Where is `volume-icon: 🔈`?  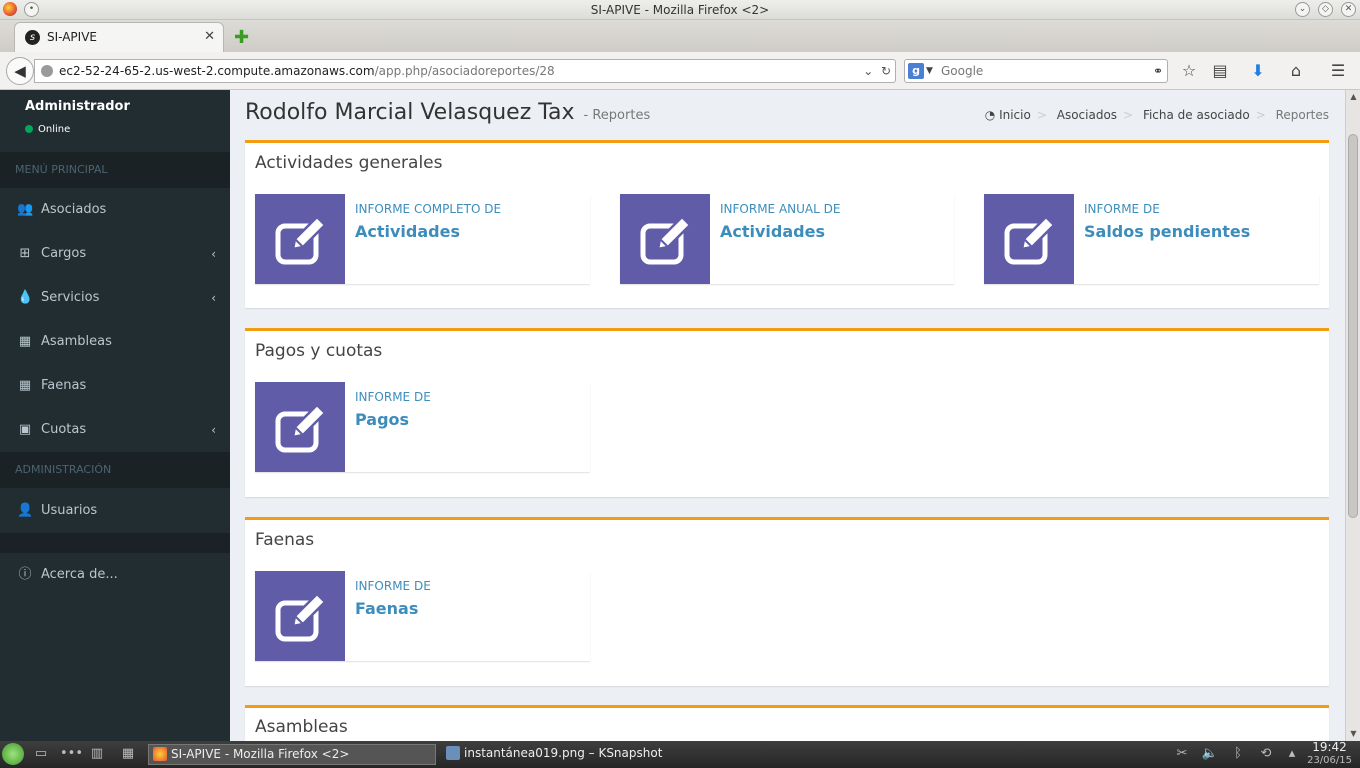 volume-icon: 🔈 is located at coordinates (1210, 754).